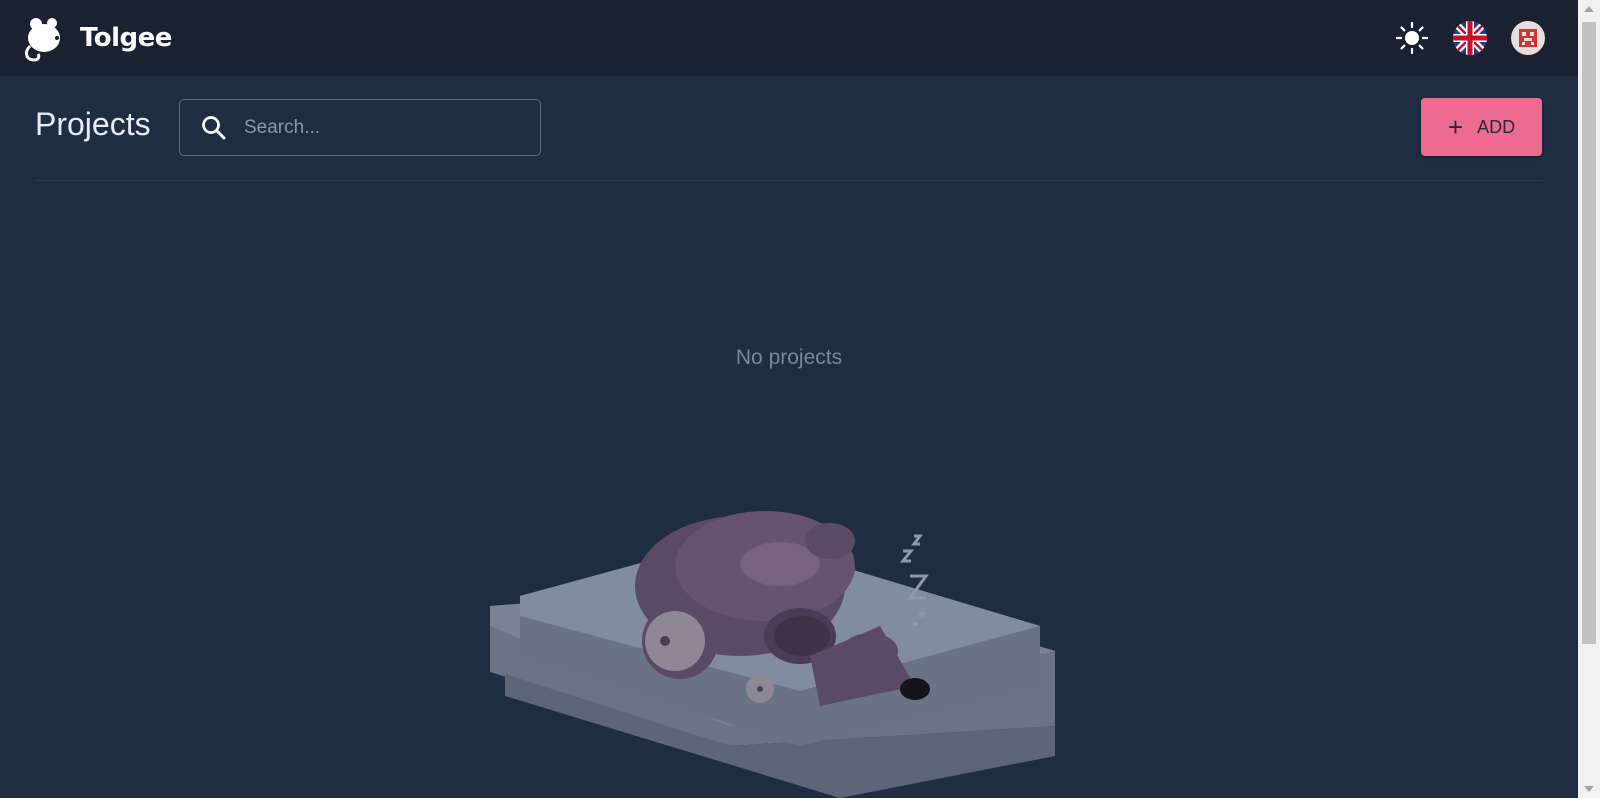 Image resolution: width=1600 pixels, height=798 pixels. I want to click on sleeping-mouse-illustration, so click(772, 654).